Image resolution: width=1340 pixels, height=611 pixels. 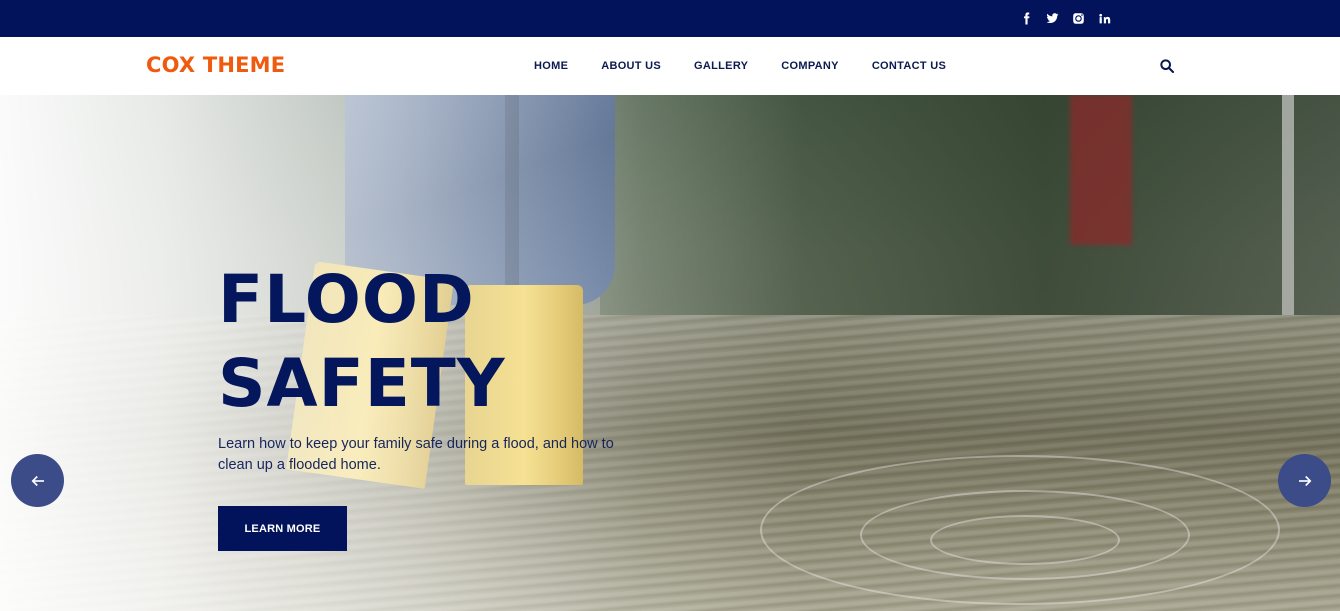 What do you see at coordinates (346, 299) in the screenshot?
I see `hero-title-line1: FLOOD` at bounding box center [346, 299].